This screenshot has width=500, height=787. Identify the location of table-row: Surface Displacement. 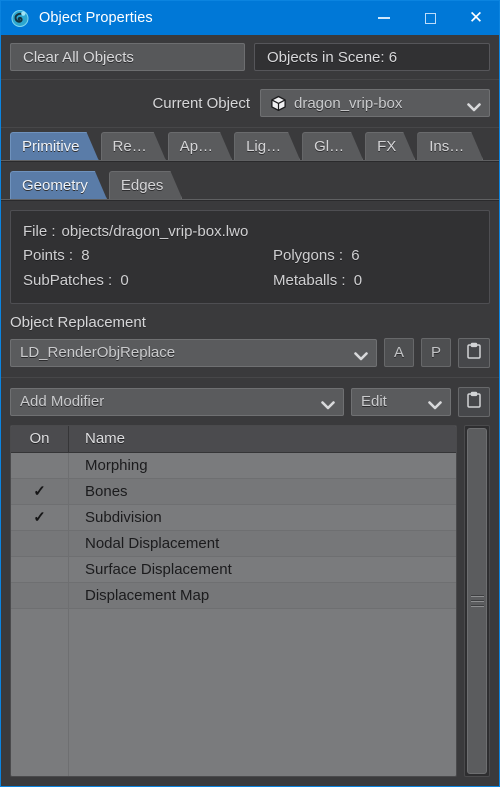
(233, 569).